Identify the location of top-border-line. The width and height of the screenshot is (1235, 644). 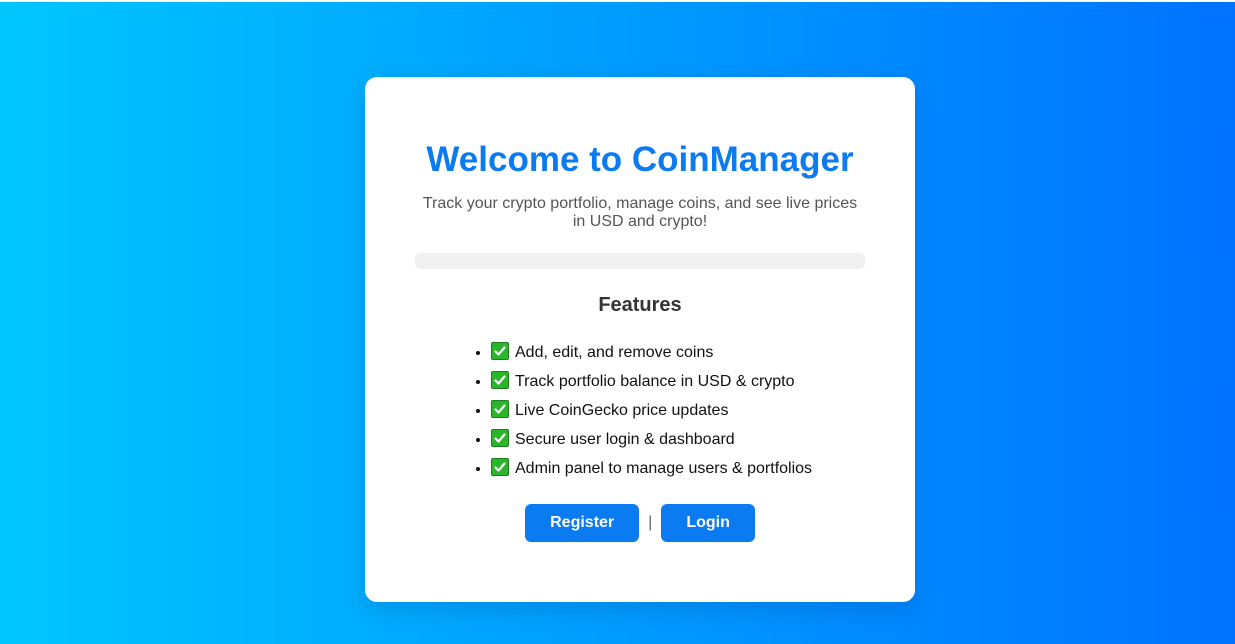
(617, 1).